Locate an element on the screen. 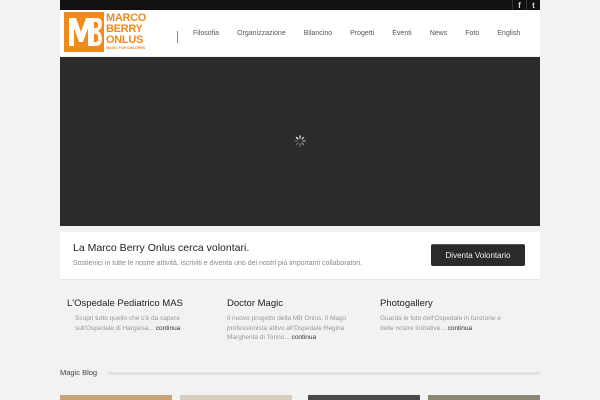 Image resolution: width=600 pixels, height=400 pixels. facebook-icon: f is located at coordinates (519, 5).